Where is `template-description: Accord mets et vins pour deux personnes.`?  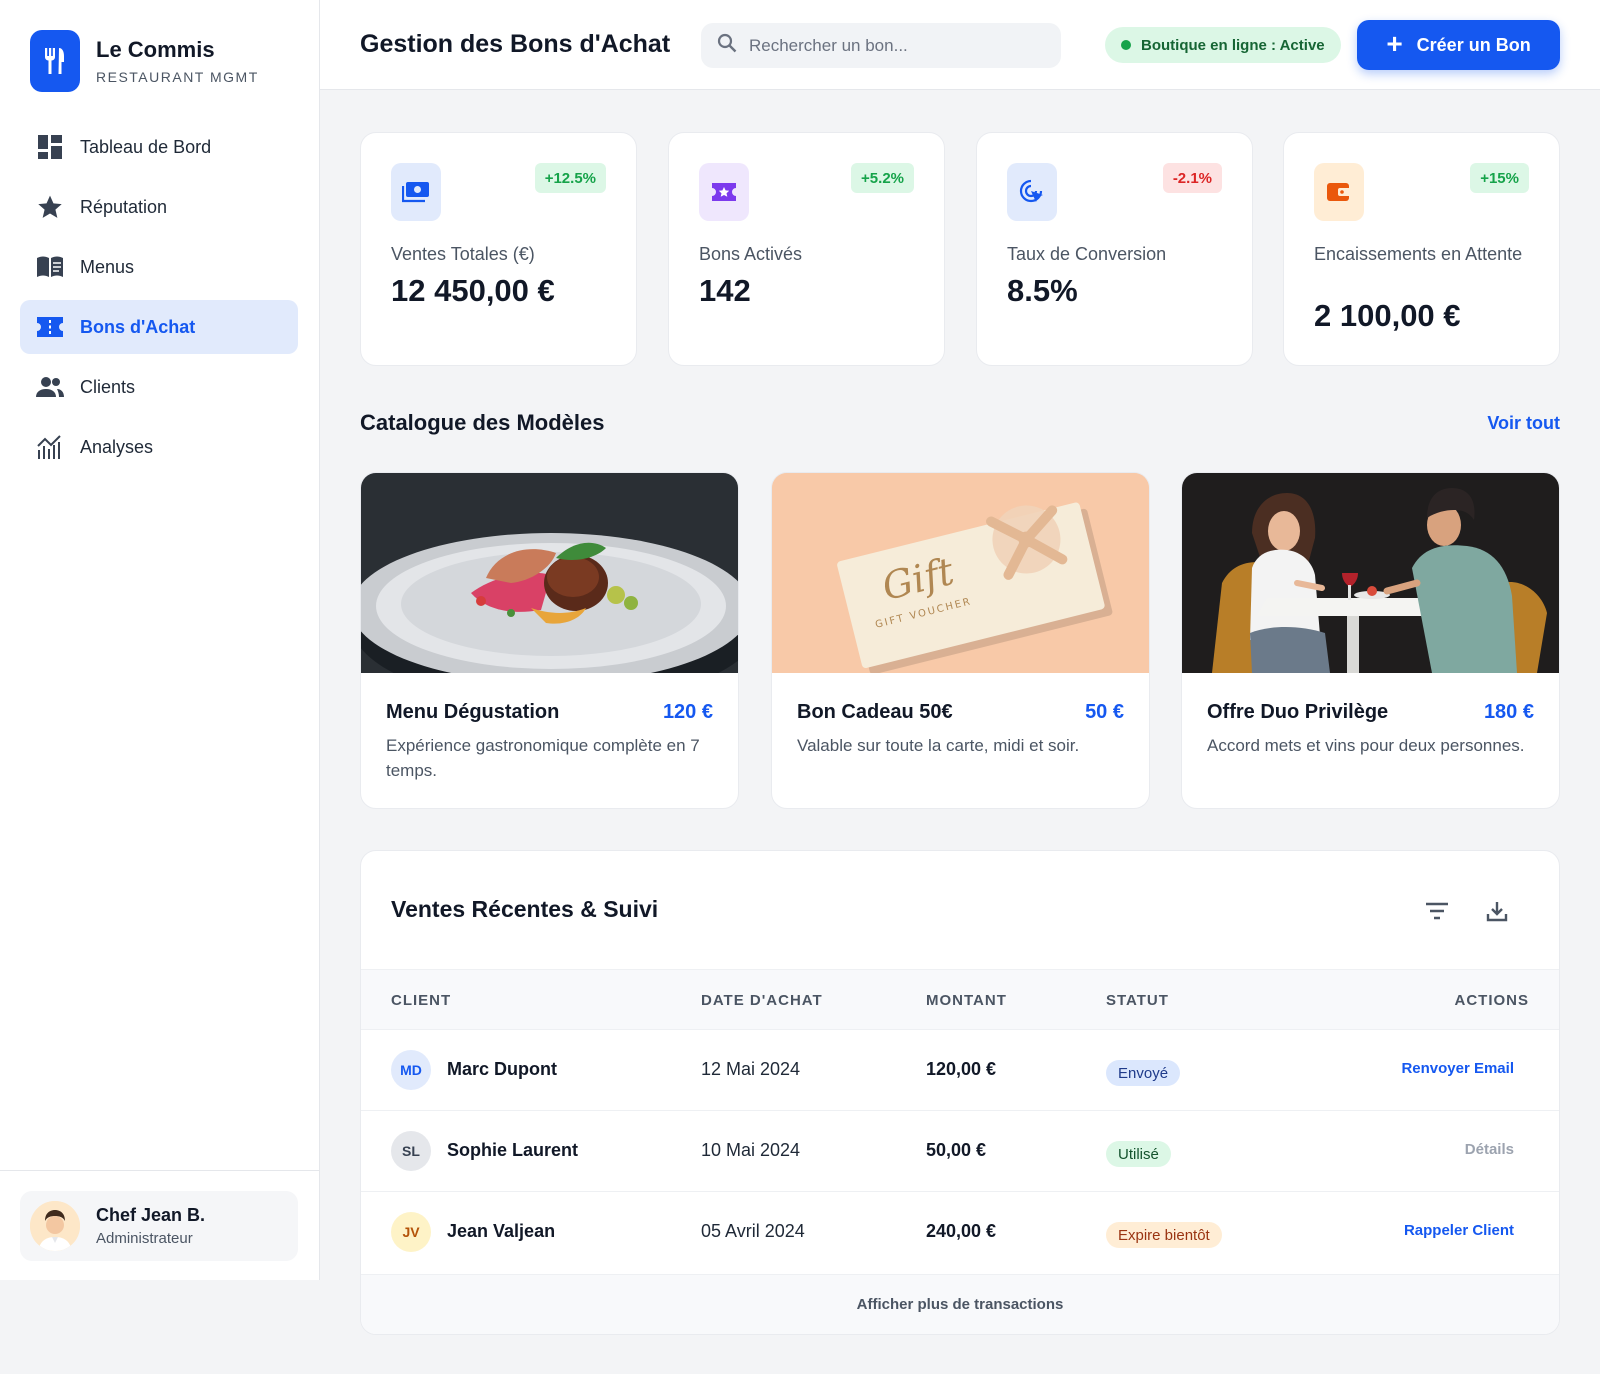
template-description: Accord mets et vins pour deux personnes. is located at coordinates (1366, 745).